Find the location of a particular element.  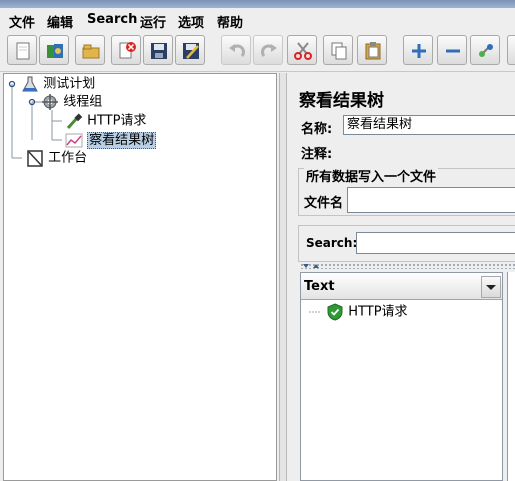

menu-options: 选项 is located at coordinates (191, 21).